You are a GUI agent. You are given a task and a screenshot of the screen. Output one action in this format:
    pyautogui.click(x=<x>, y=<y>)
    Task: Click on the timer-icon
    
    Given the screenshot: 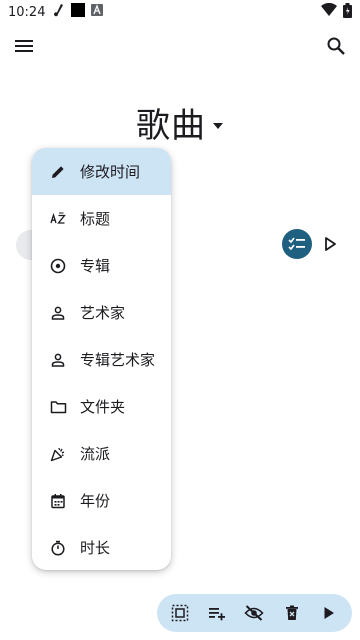 What is the action you would take?
    pyautogui.click(x=58, y=548)
    